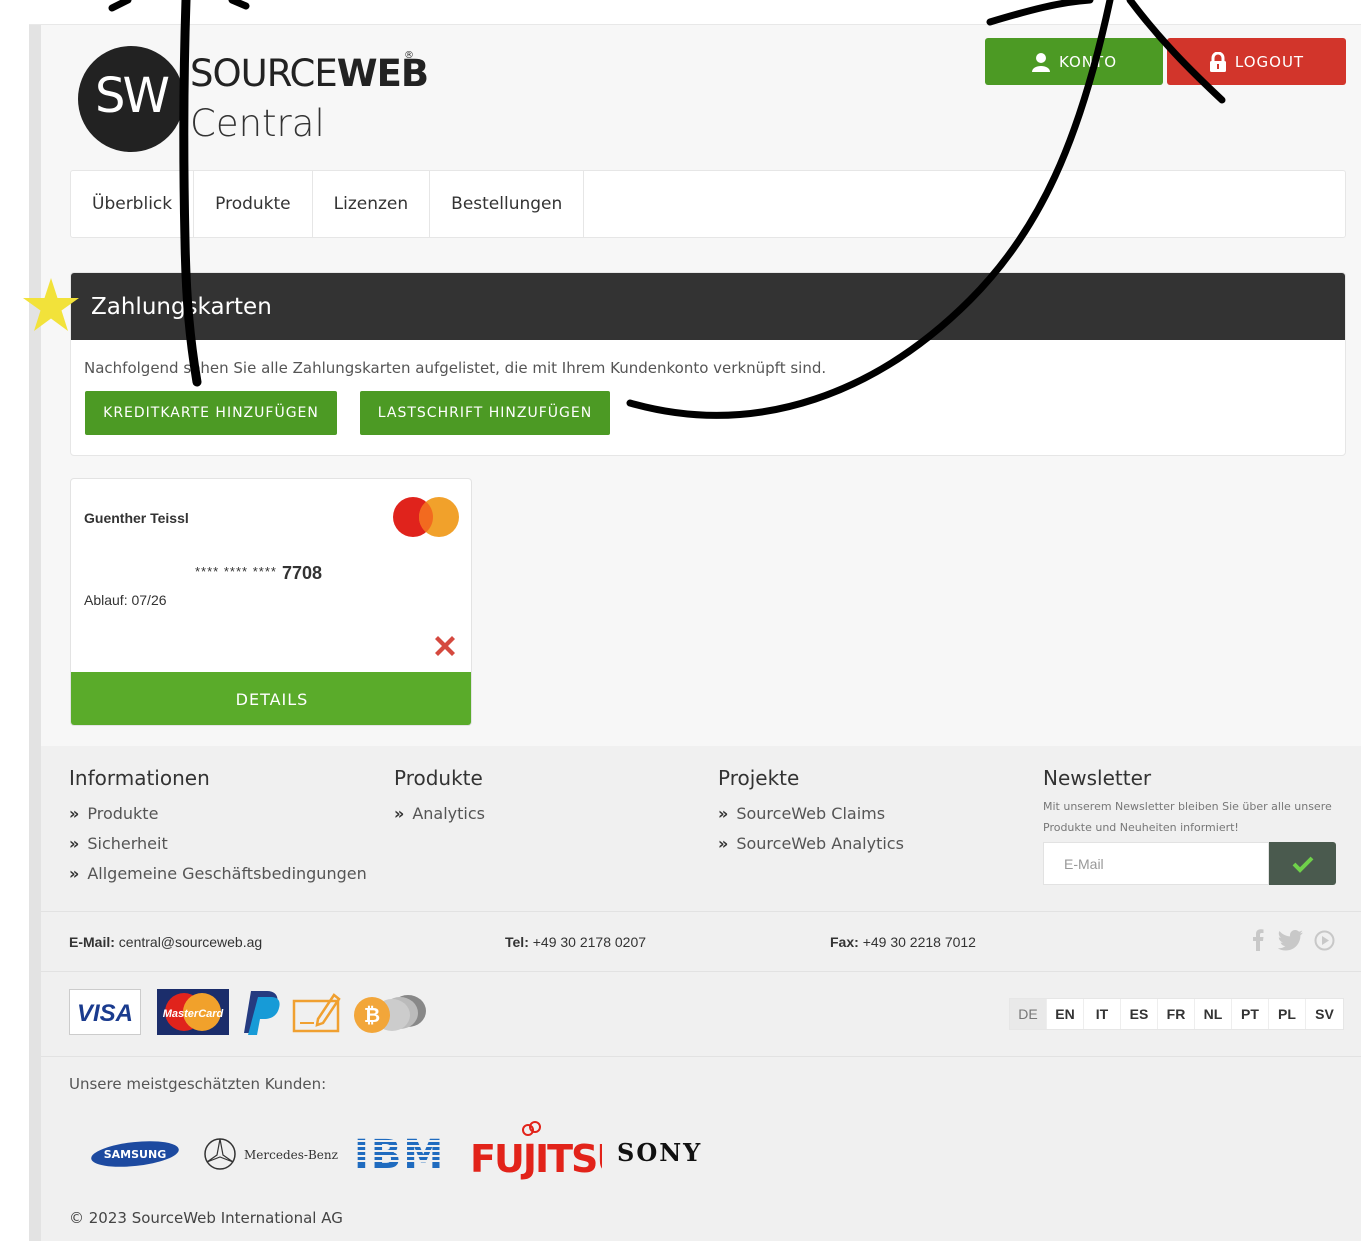 The height and width of the screenshot is (1241, 1361). Describe the element at coordinates (206, 1218) in the screenshot. I see `copyright: © 2023 SourceWeb International AG` at that location.